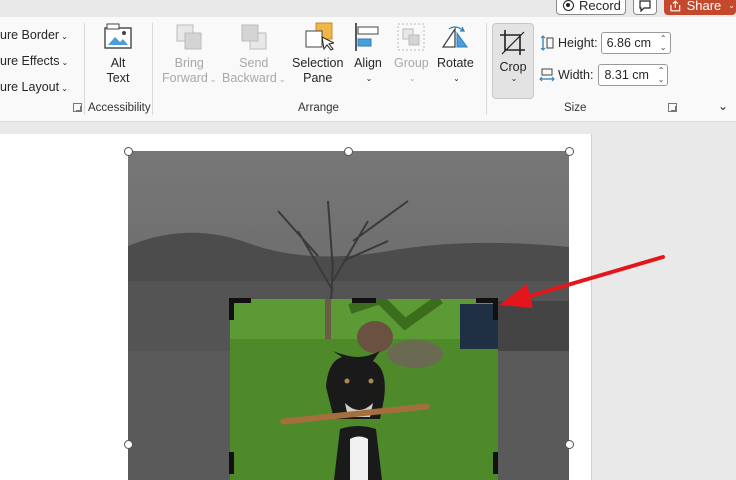  Describe the element at coordinates (231, 463) in the screenshot. I see `crop-handle-left` at that location.